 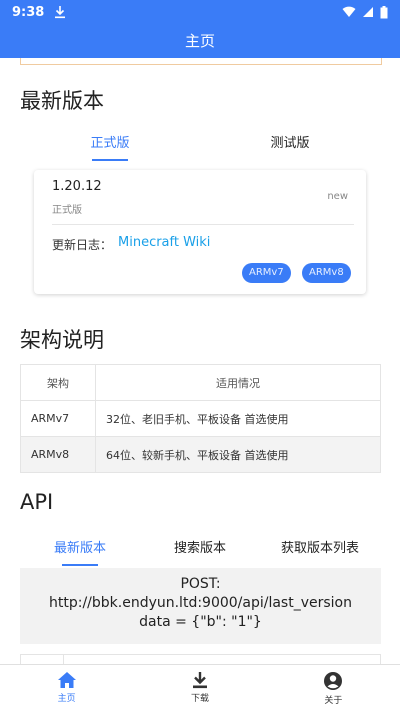 I want to click on nav-home-label: 主页, so click(x=66, y=699).